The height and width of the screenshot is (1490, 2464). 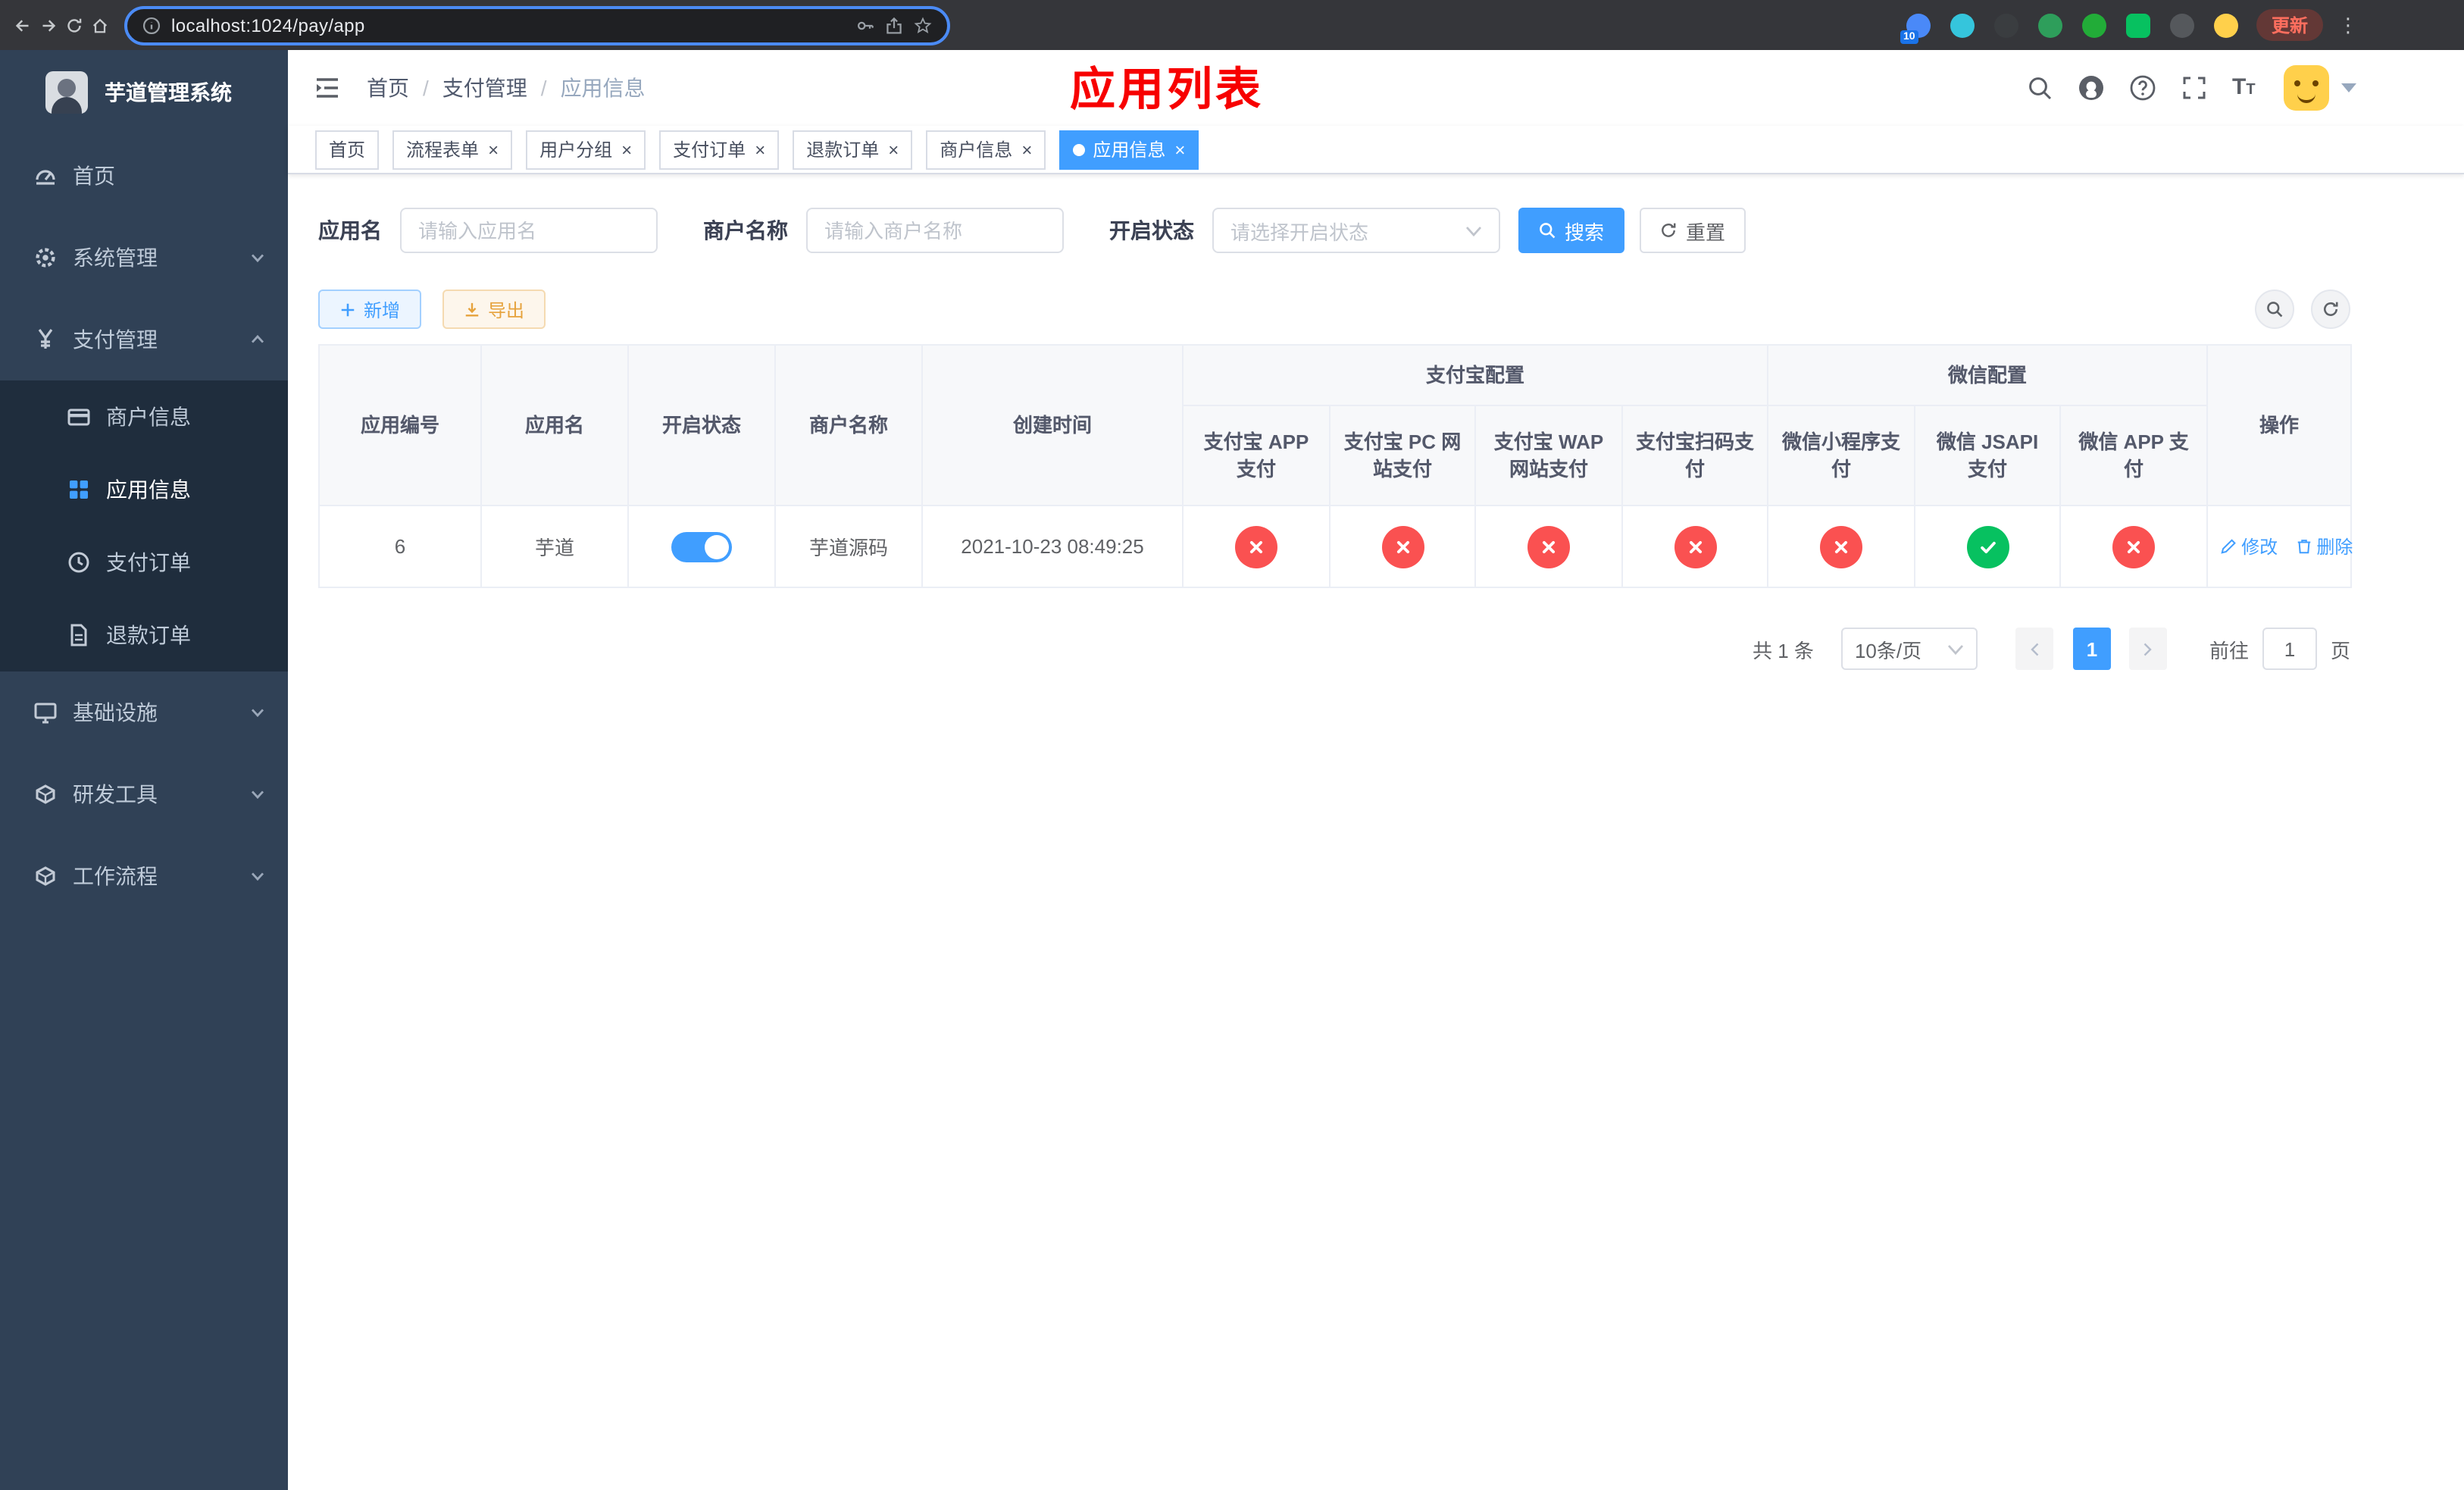 What do you see at coordinates (1548, 455) in the screenshot?
I see `col-alipay-wap: 支付宝 WAP 网站支付` at bounding box center [1548, 455].